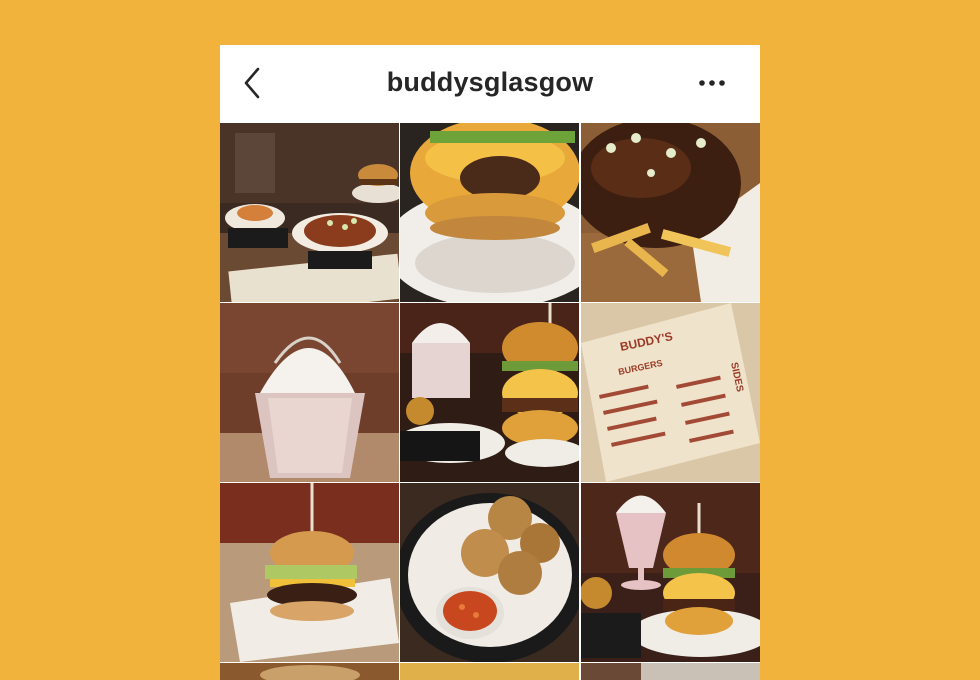  Describe the element at coordinates (309, 212) in the screenshot. I see `post-loaded-fries-and-burger` at that location.